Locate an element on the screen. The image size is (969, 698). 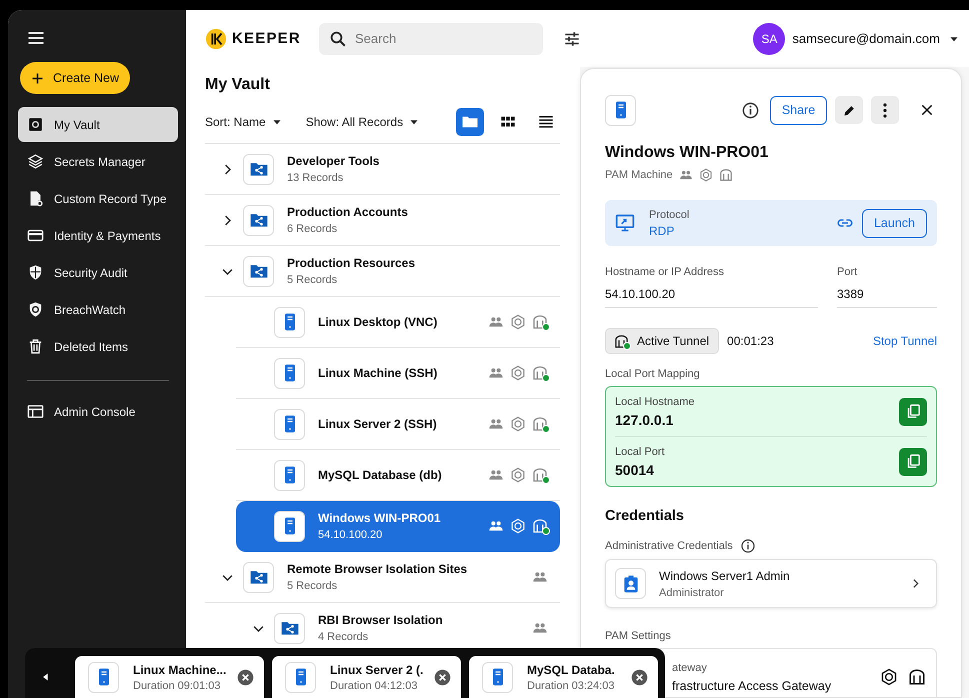
page-title: My Vault is located at coordinates (238, 85).